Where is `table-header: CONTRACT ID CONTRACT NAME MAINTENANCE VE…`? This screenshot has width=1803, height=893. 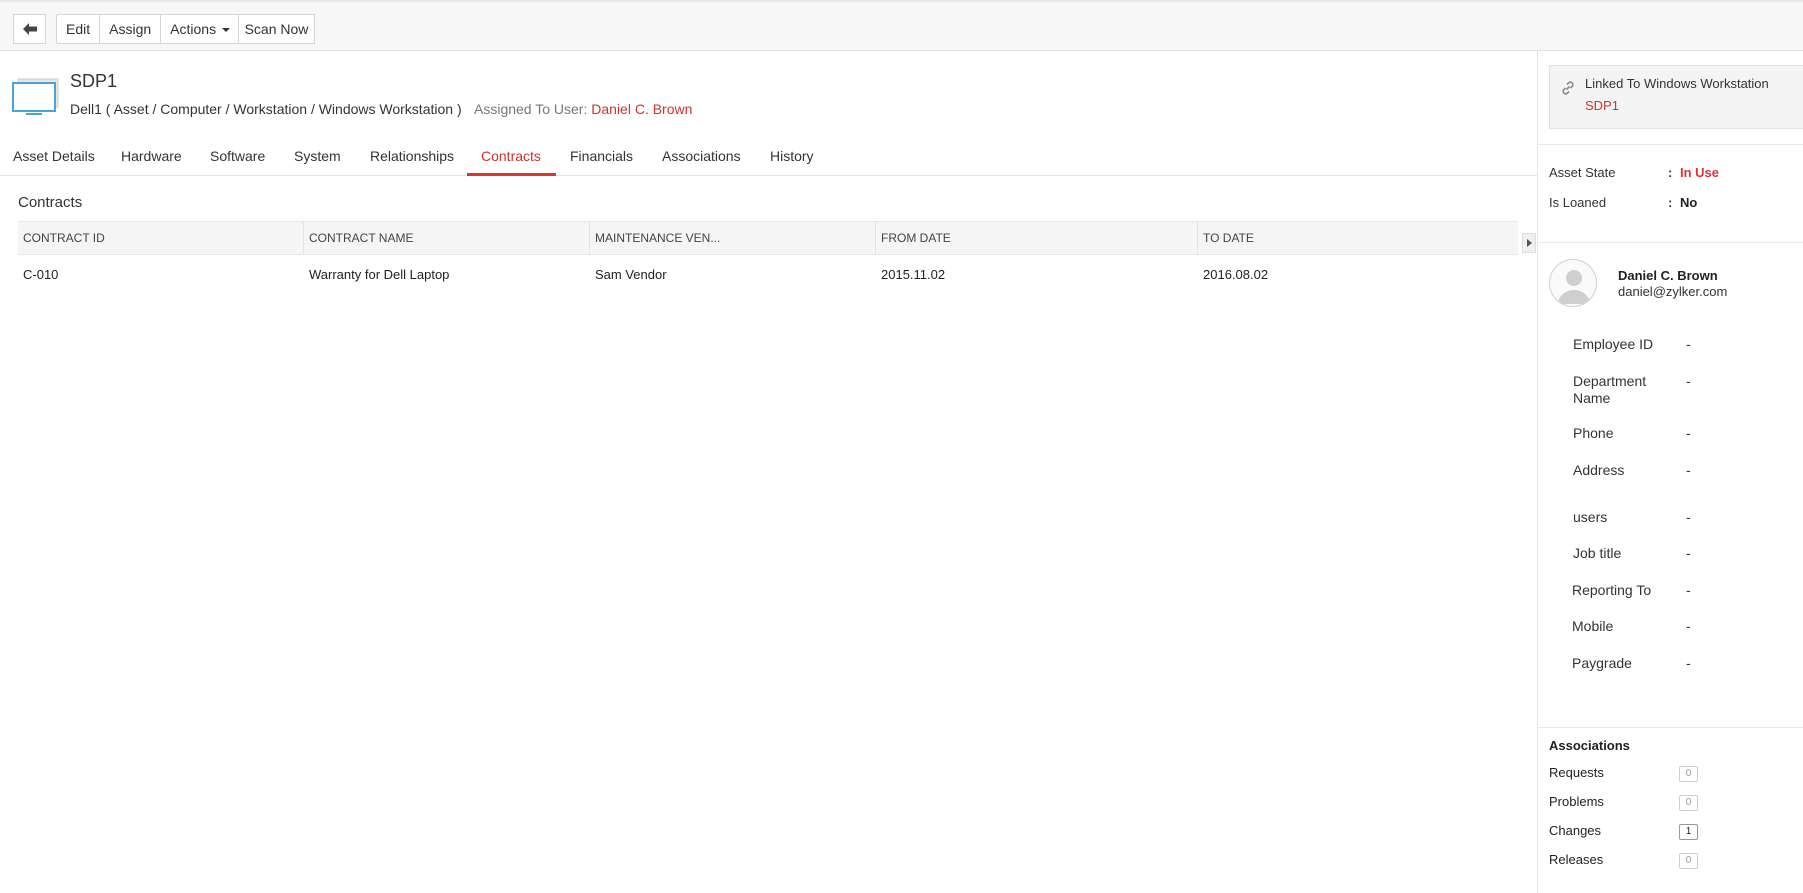 table-header: CONTRACT ID CONTRACT NAME MAINTENANCE VE… is located at coordinates (768, 238).